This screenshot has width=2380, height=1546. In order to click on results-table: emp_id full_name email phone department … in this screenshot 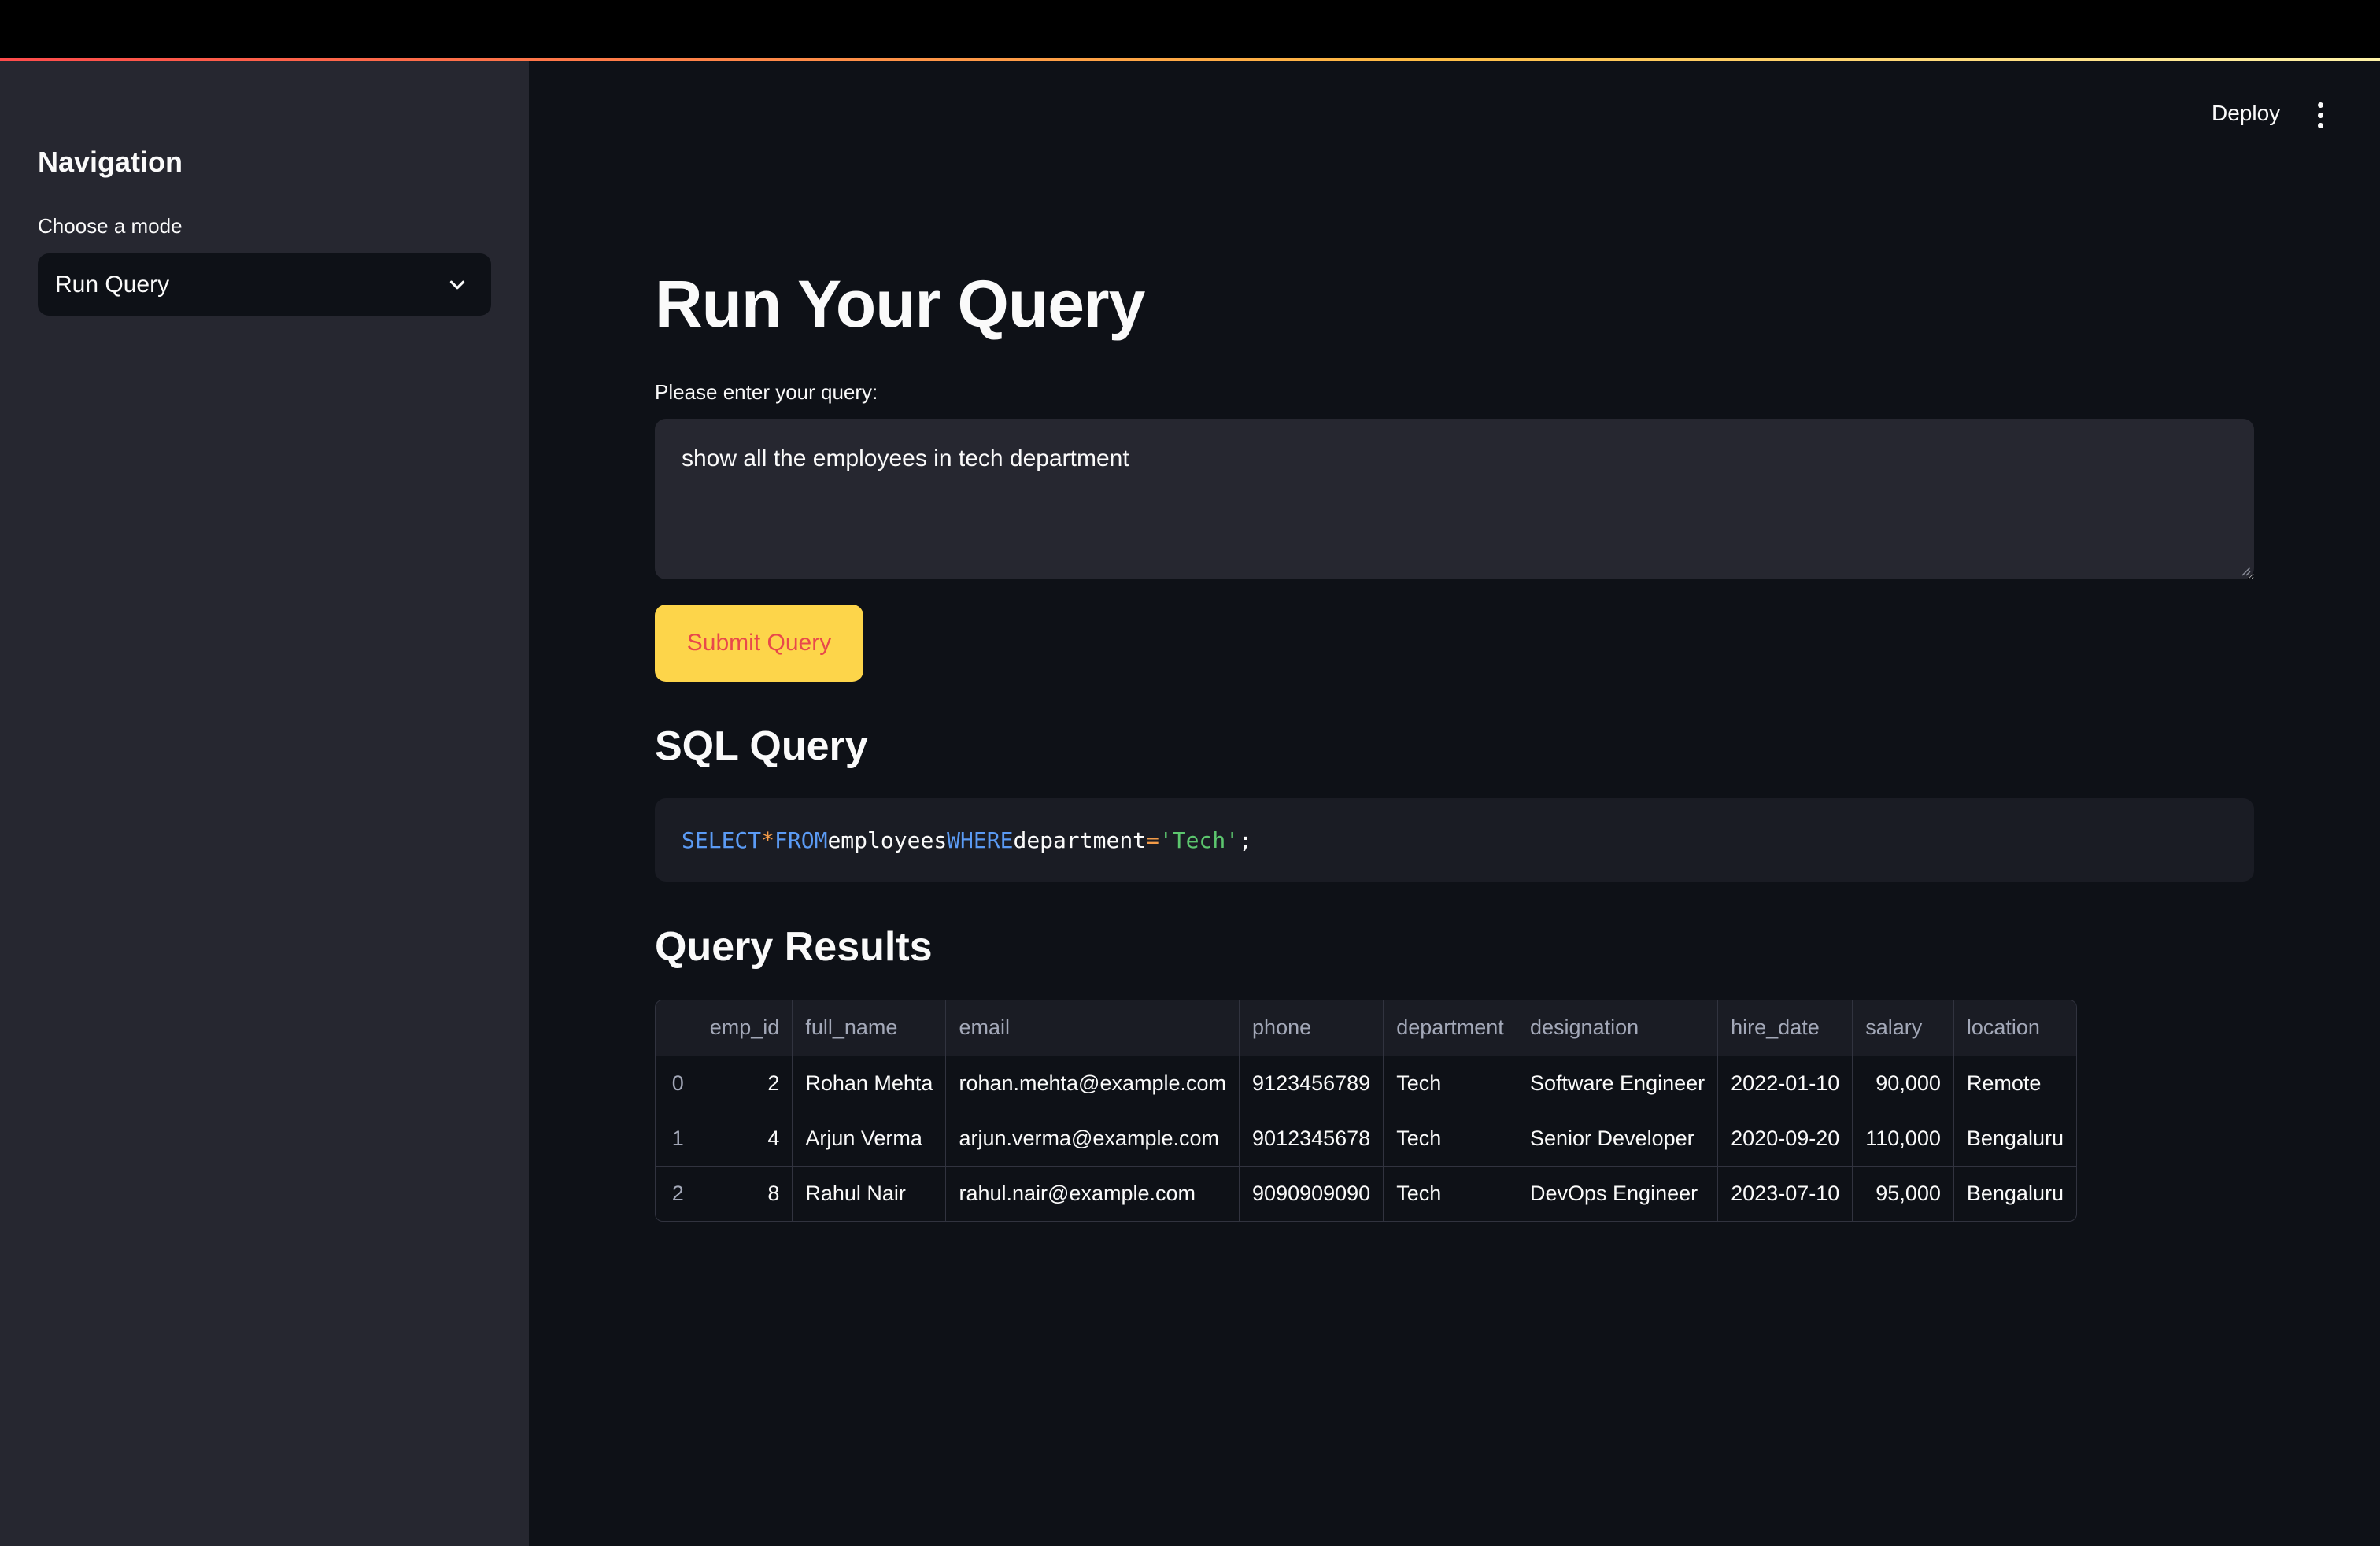, I will do `click(1366, 1111)`.